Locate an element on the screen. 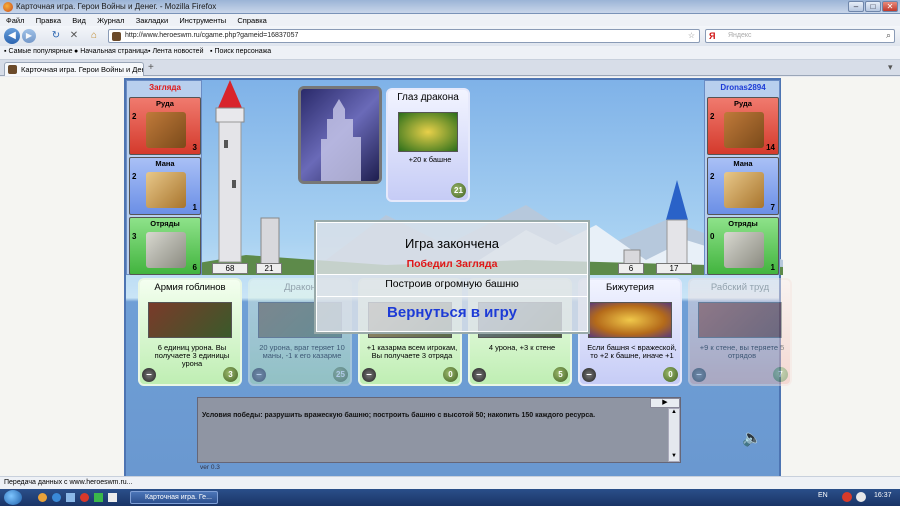 Image resolution: width=900 pixels, height=506 pixels. minimize-button: – is located at coordinates (856, 6).